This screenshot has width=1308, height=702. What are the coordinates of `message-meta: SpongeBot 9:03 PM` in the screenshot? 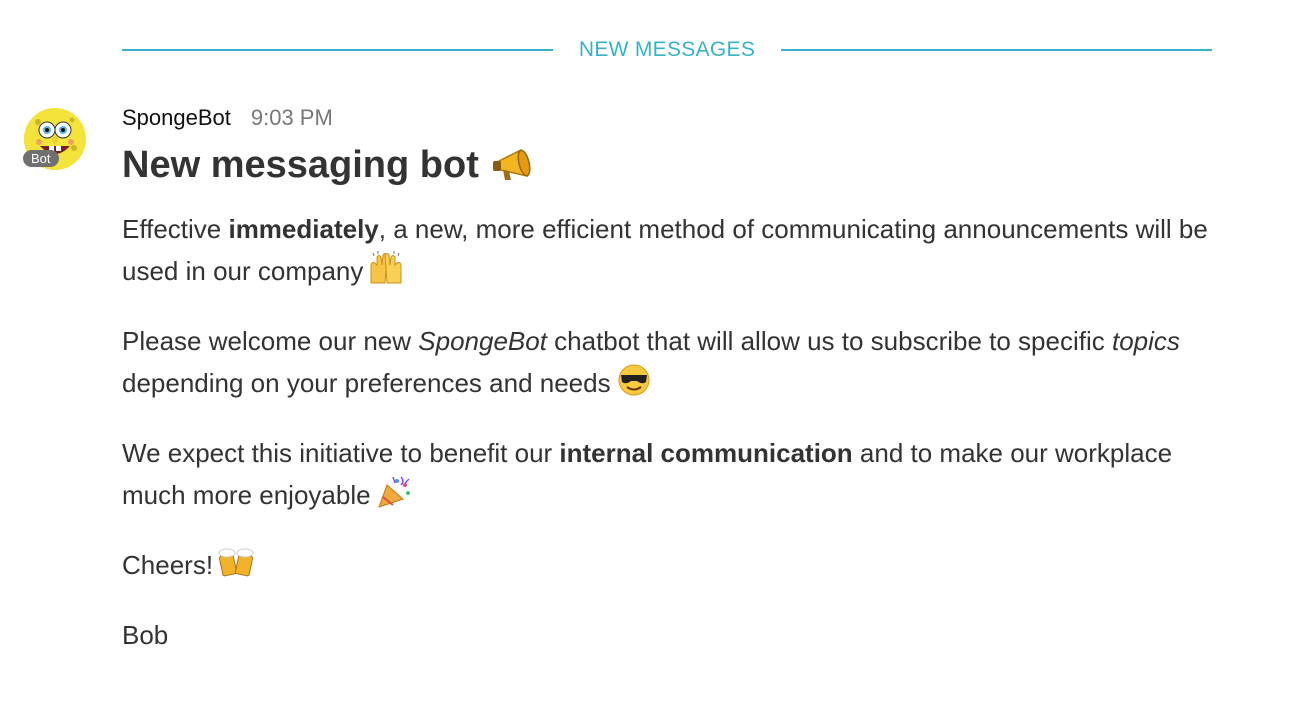 It's located at (667, 118).